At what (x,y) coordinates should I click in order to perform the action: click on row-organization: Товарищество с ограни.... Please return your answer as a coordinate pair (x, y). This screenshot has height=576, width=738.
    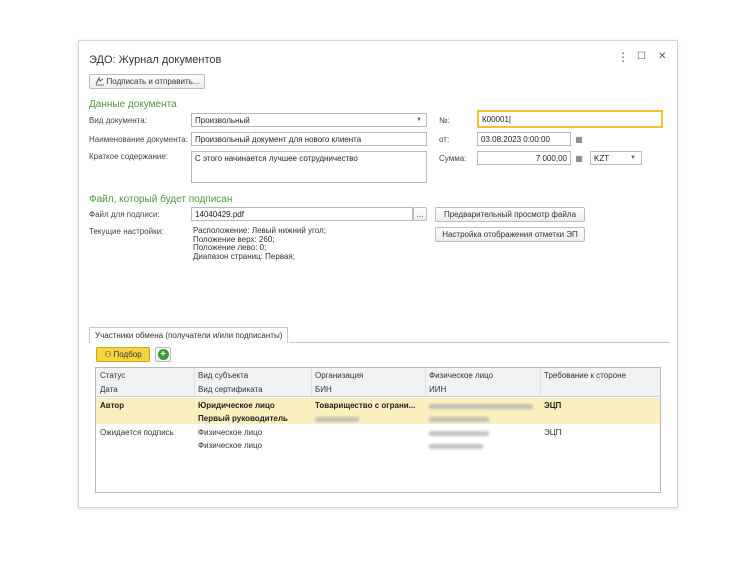
    Looking at the image, I should click on (369, 405).